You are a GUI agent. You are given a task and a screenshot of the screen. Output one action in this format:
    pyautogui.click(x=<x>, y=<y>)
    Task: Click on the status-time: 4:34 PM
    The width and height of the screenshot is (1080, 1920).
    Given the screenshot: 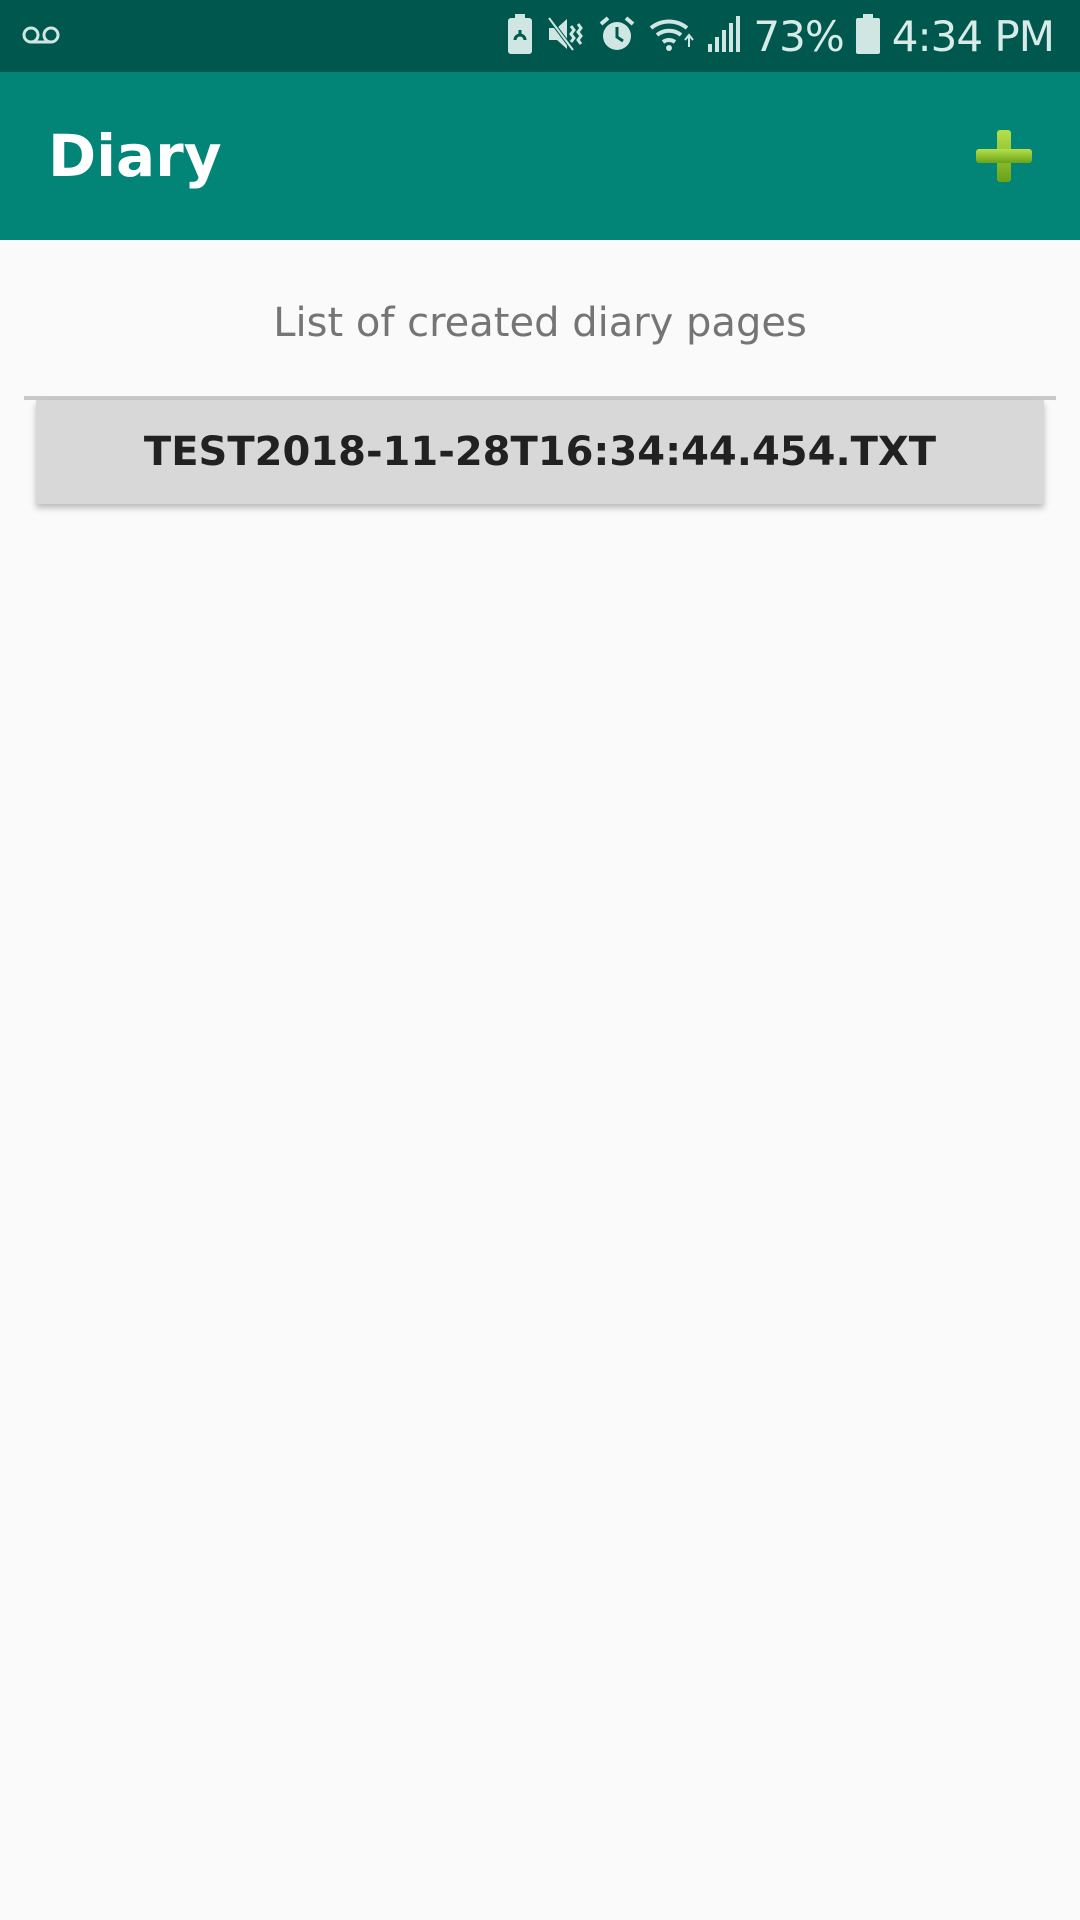 What is the action you would take?
    pyautogui.click(x=973, y=36)
    